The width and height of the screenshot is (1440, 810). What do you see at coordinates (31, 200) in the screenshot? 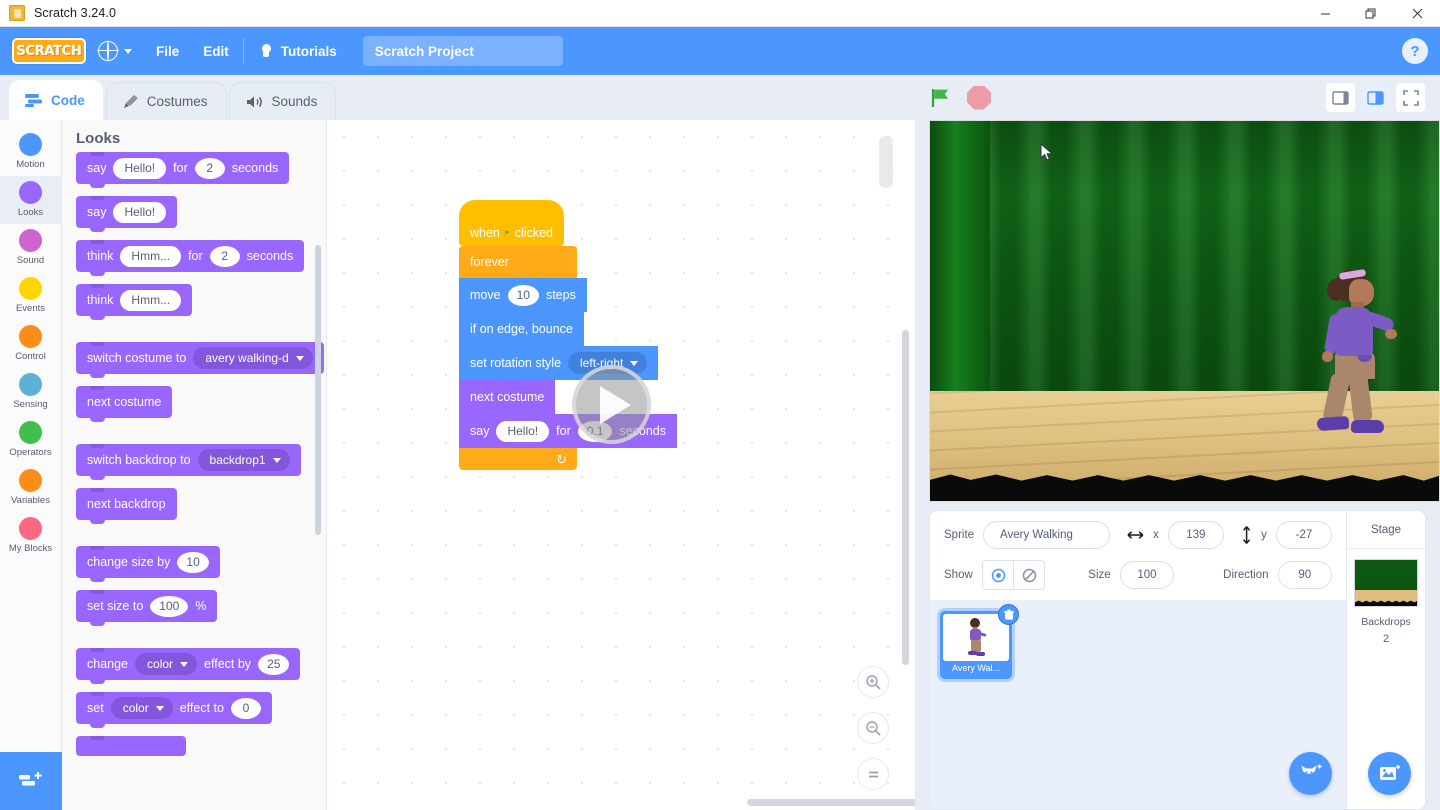
I see `category-looks: Looks` at bounding box center [31, 200].